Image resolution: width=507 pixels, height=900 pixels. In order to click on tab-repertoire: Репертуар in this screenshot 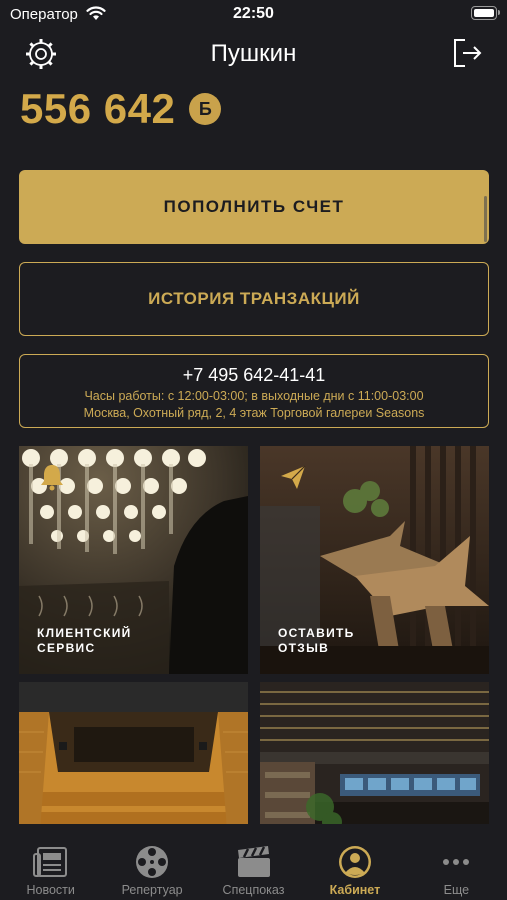, I will do `click(151, 866)`.